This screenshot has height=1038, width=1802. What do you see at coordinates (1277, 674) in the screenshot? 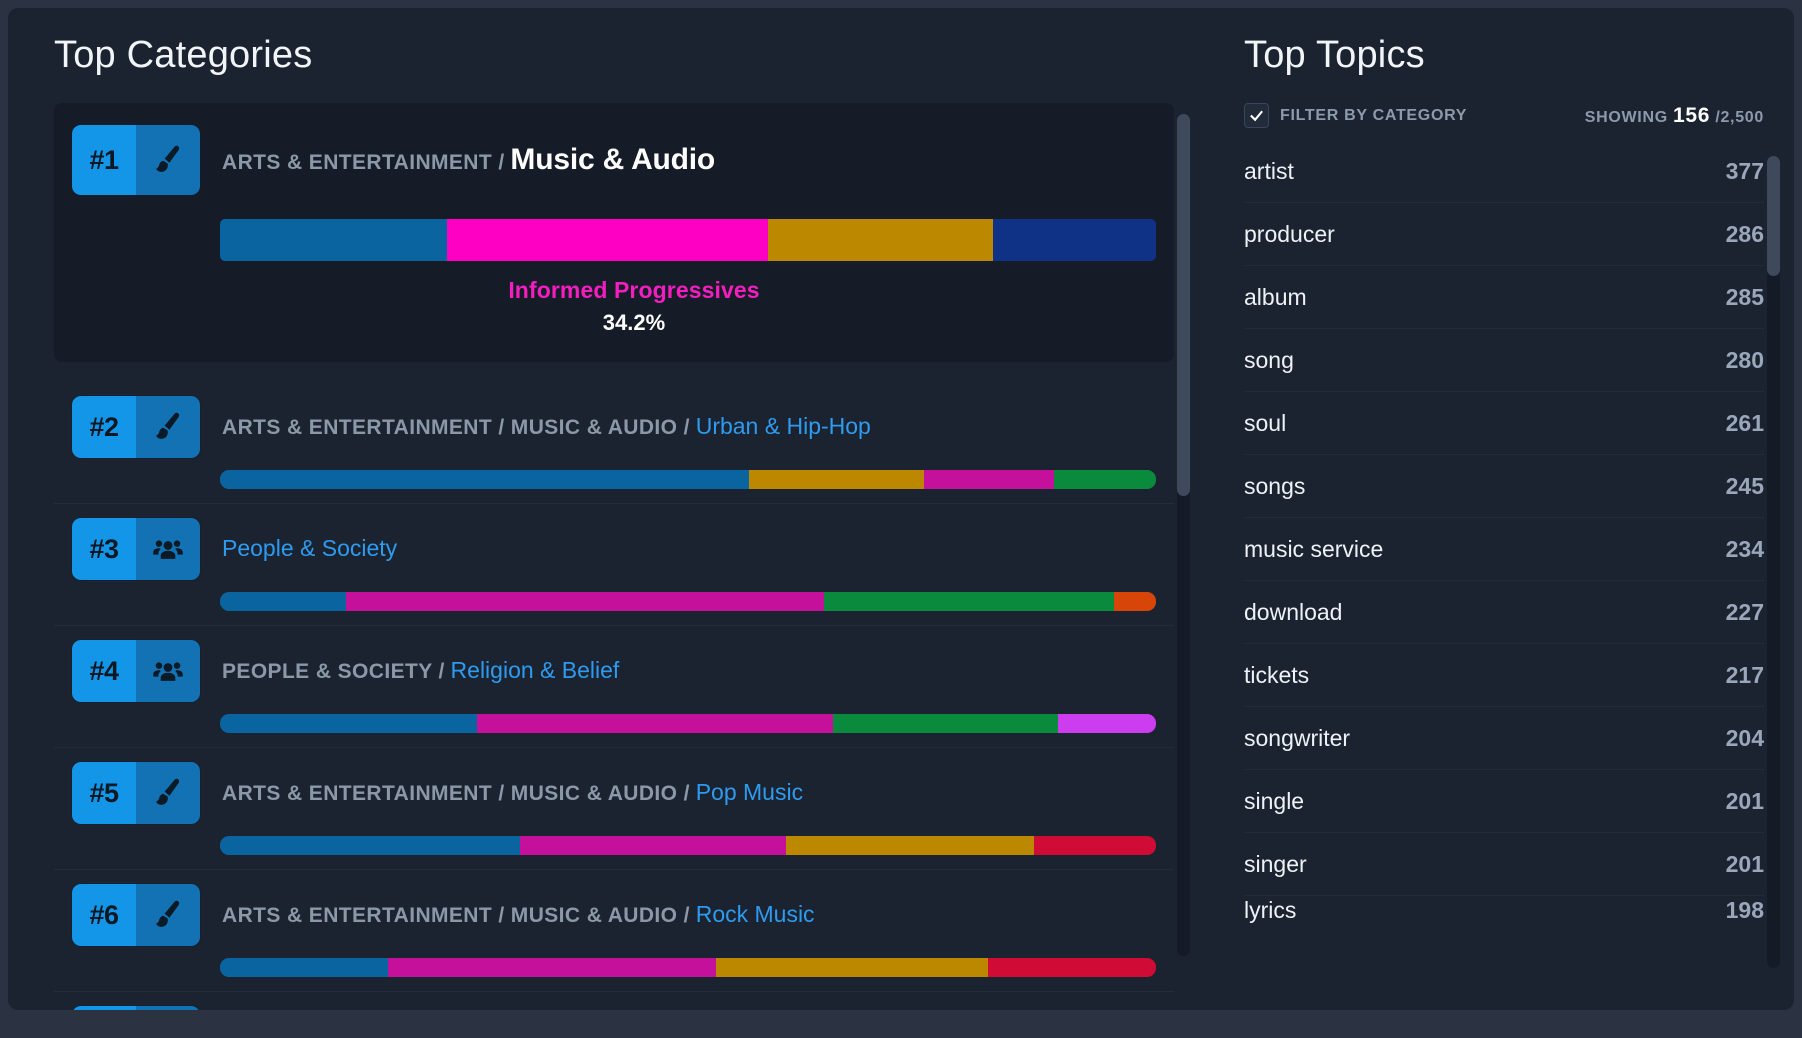
I see `topic-name: tickets` at bounding box center [1277, 674].